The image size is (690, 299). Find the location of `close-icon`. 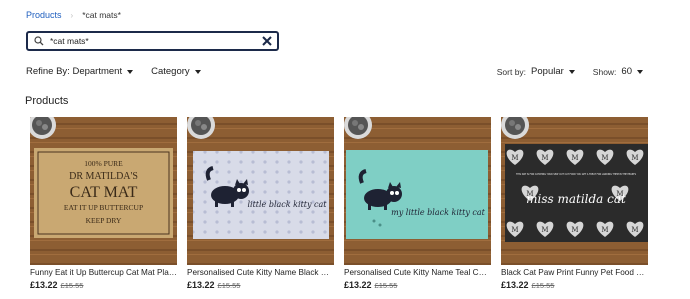

close-icon is located at coordinates (267, 41).